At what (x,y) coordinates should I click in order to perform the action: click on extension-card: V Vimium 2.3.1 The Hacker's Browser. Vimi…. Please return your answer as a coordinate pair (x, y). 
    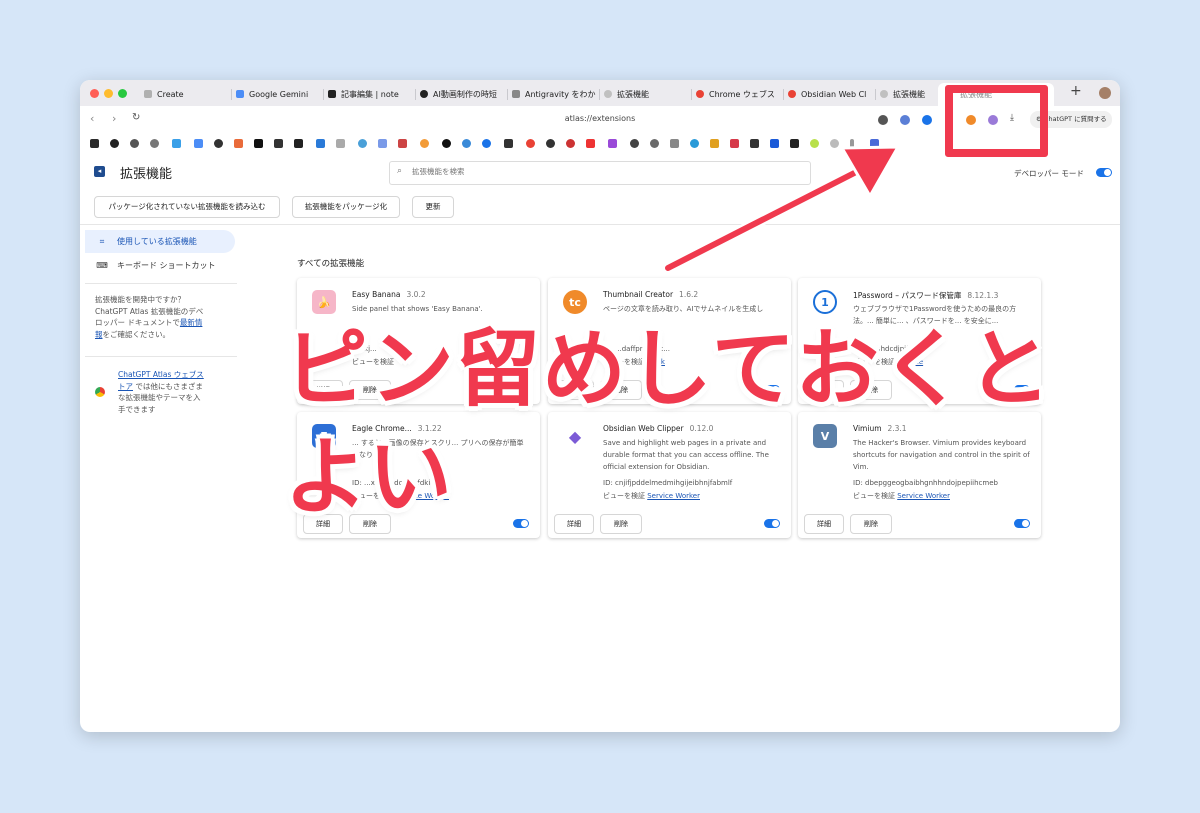
    Looking at the image, I should click on (919, 475).